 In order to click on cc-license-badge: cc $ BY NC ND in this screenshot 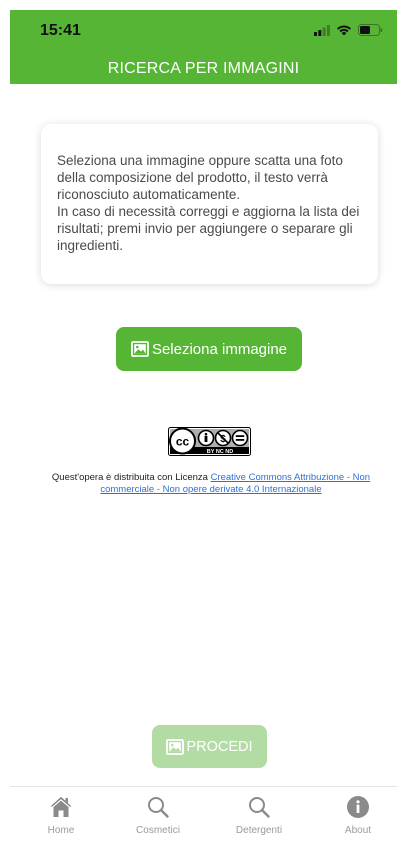, I will do `click(209, 441)`.